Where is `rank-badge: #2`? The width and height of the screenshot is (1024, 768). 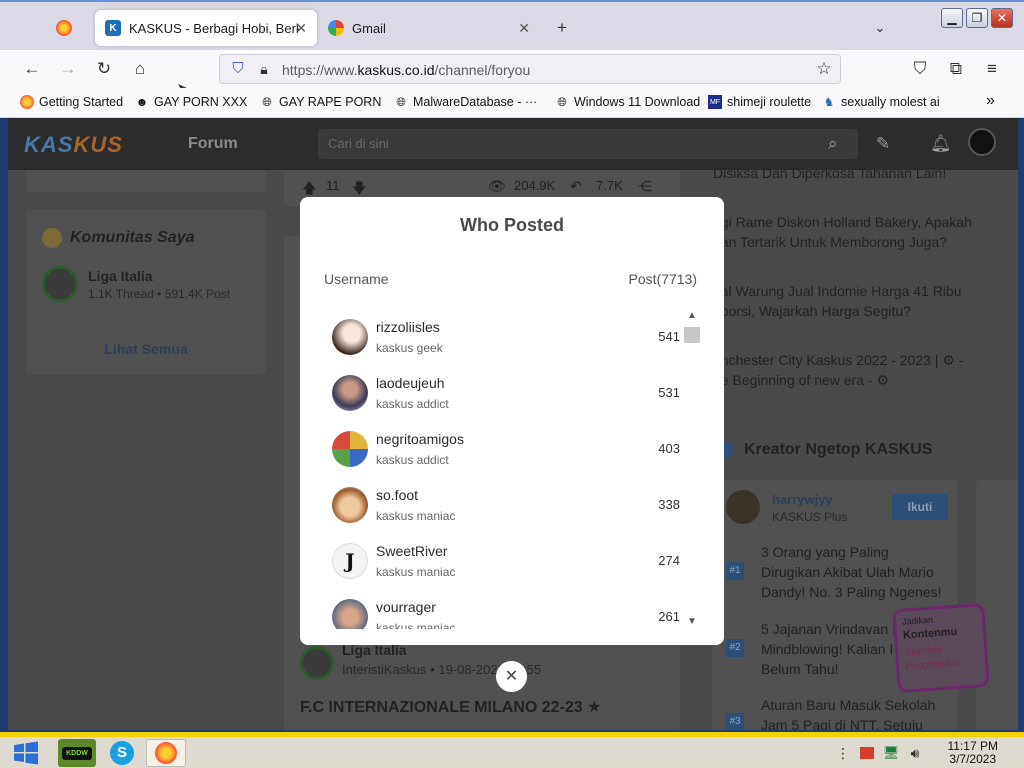
rank-badge: #2 is located at coordinates (735, 648).